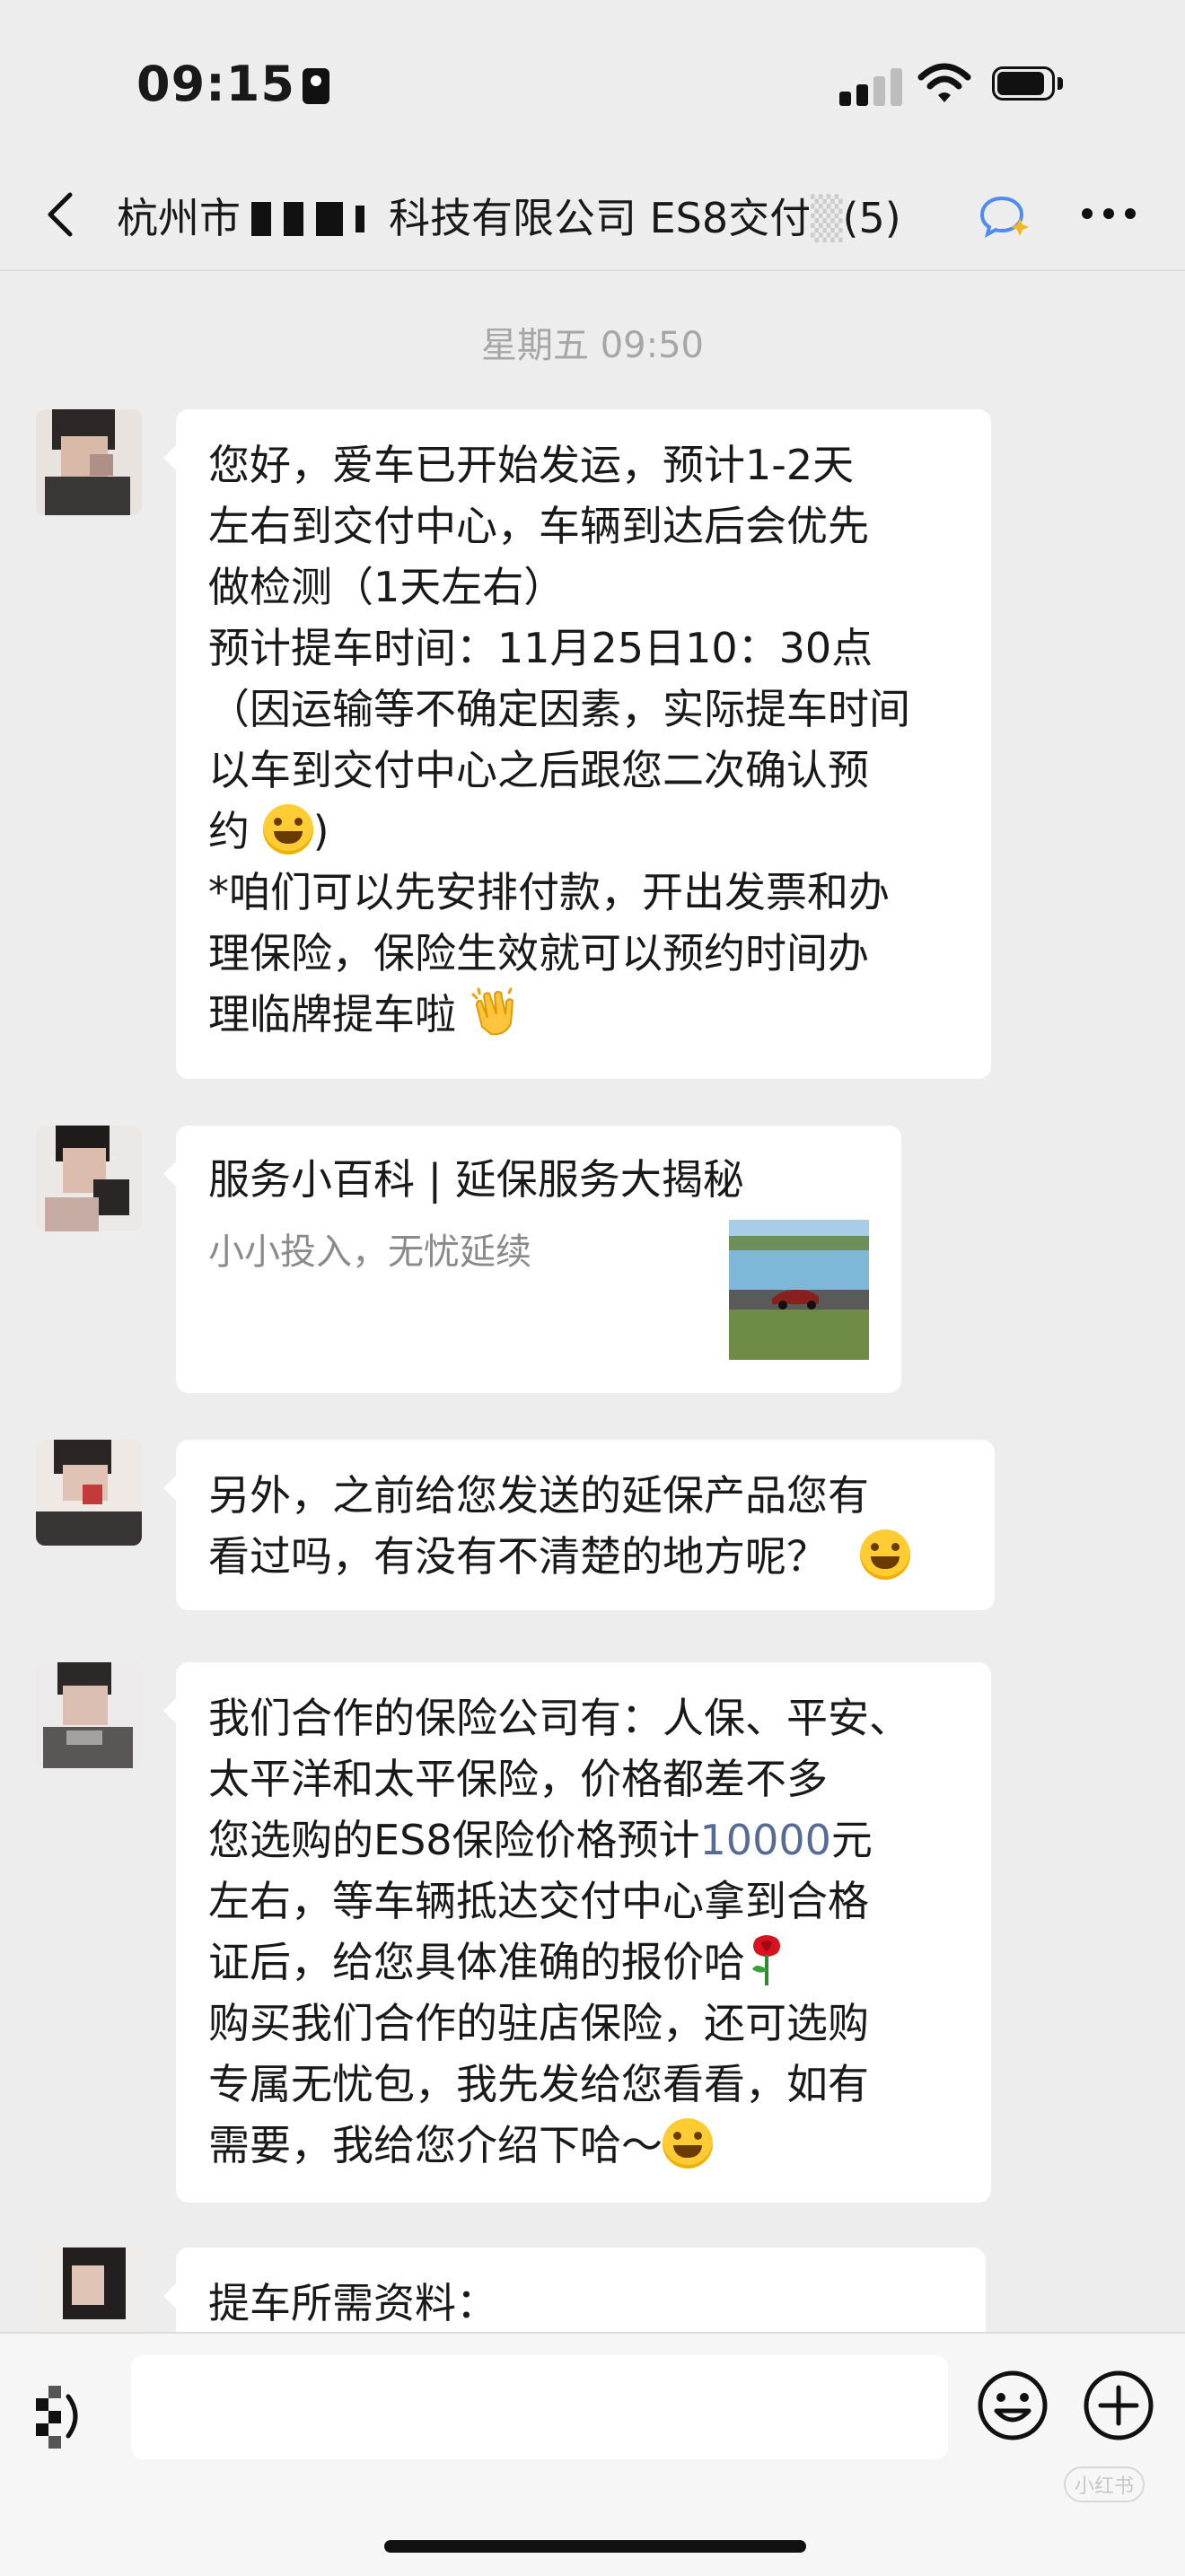 The image size is (1185, 2576). Describe the element at coordinates (766, 1960) in the screenshot. I see `rose-emoji-icon` at that location.